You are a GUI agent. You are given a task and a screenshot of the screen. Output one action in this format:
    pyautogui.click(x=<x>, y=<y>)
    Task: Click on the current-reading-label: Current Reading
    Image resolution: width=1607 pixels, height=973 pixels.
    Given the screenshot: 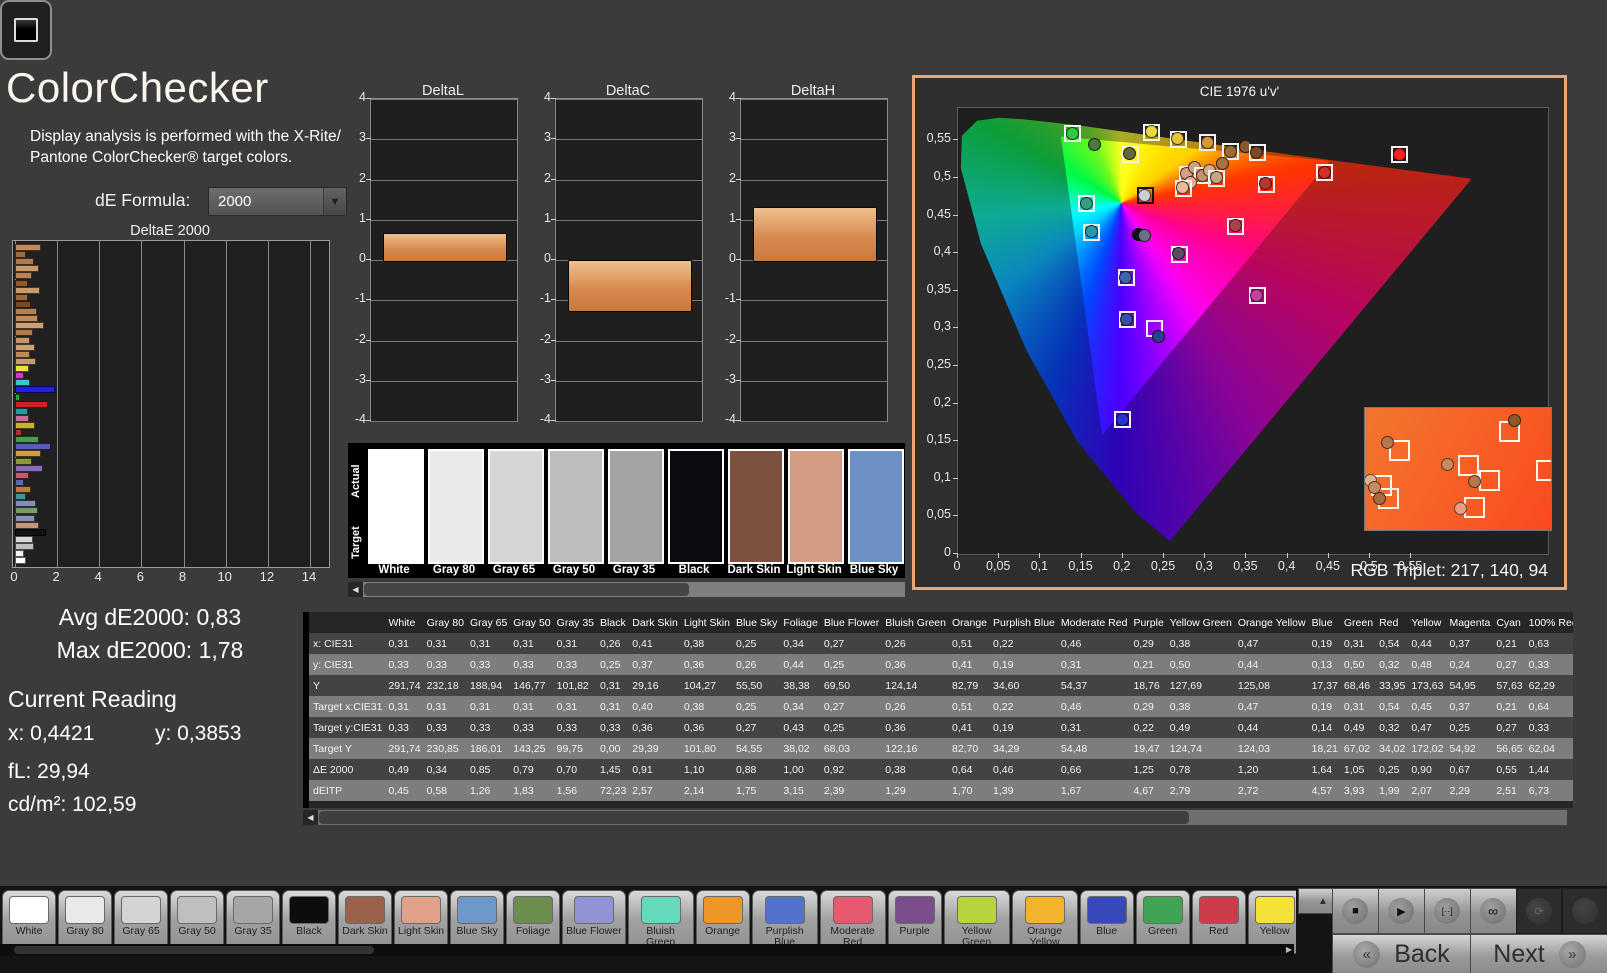 What is the action you would take?
    pyautogui.click(x=92, y=699)
    